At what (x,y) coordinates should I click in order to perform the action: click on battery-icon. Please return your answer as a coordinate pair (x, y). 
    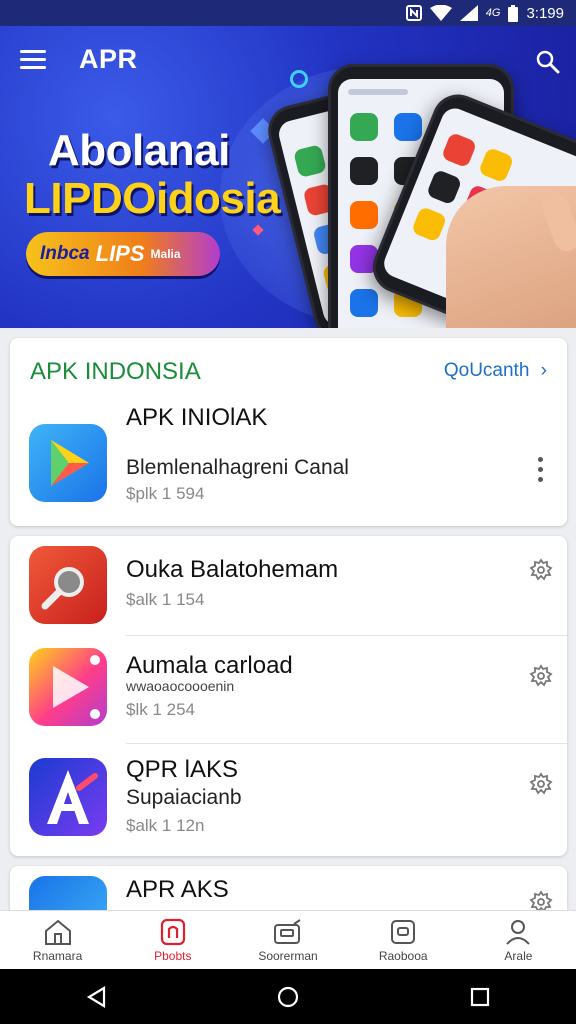
    Looking at the image, I should click on (513, 13).